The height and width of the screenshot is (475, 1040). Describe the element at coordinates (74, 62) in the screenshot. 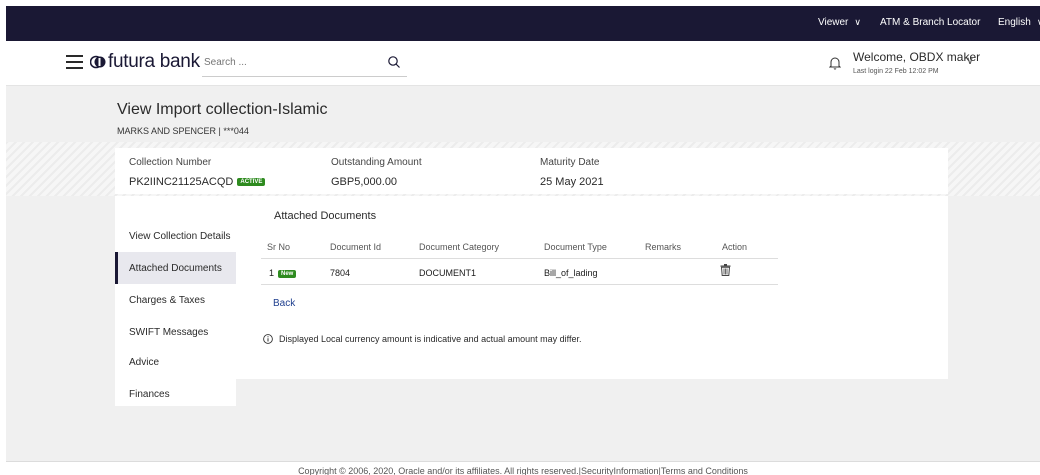

I see `menu-icon` at that location.